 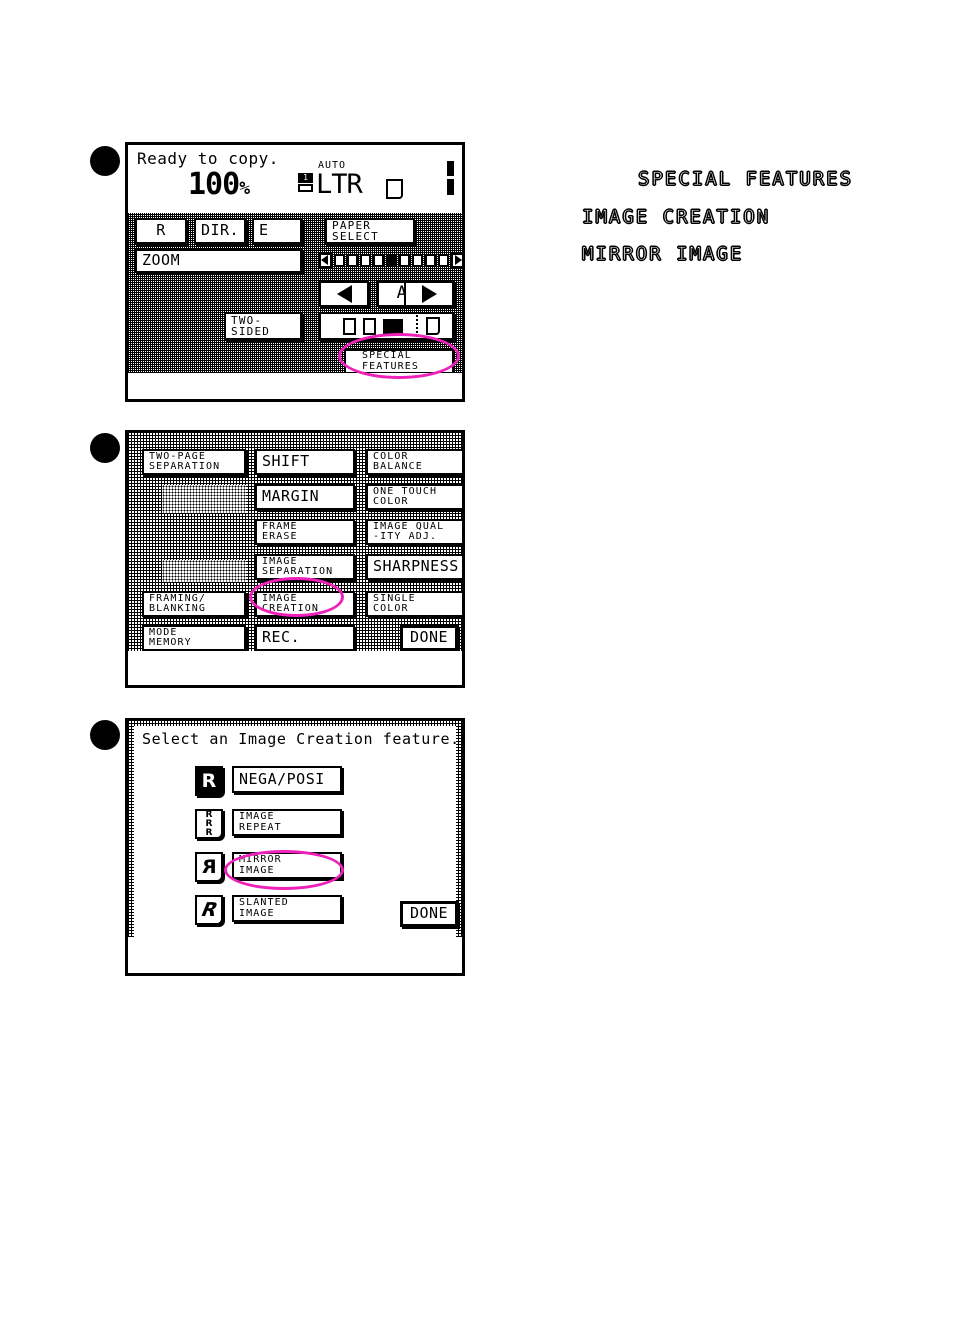 I want to click on divider, so click(x=417, y=326).